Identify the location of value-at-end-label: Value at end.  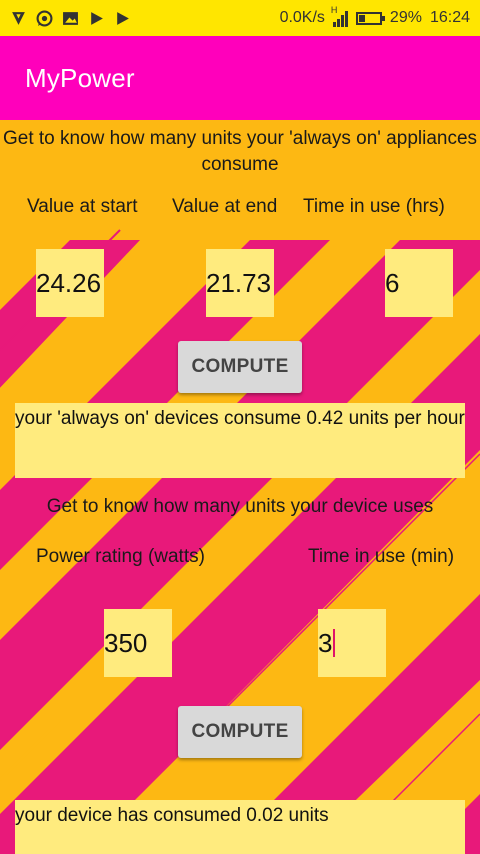
(225, 206).